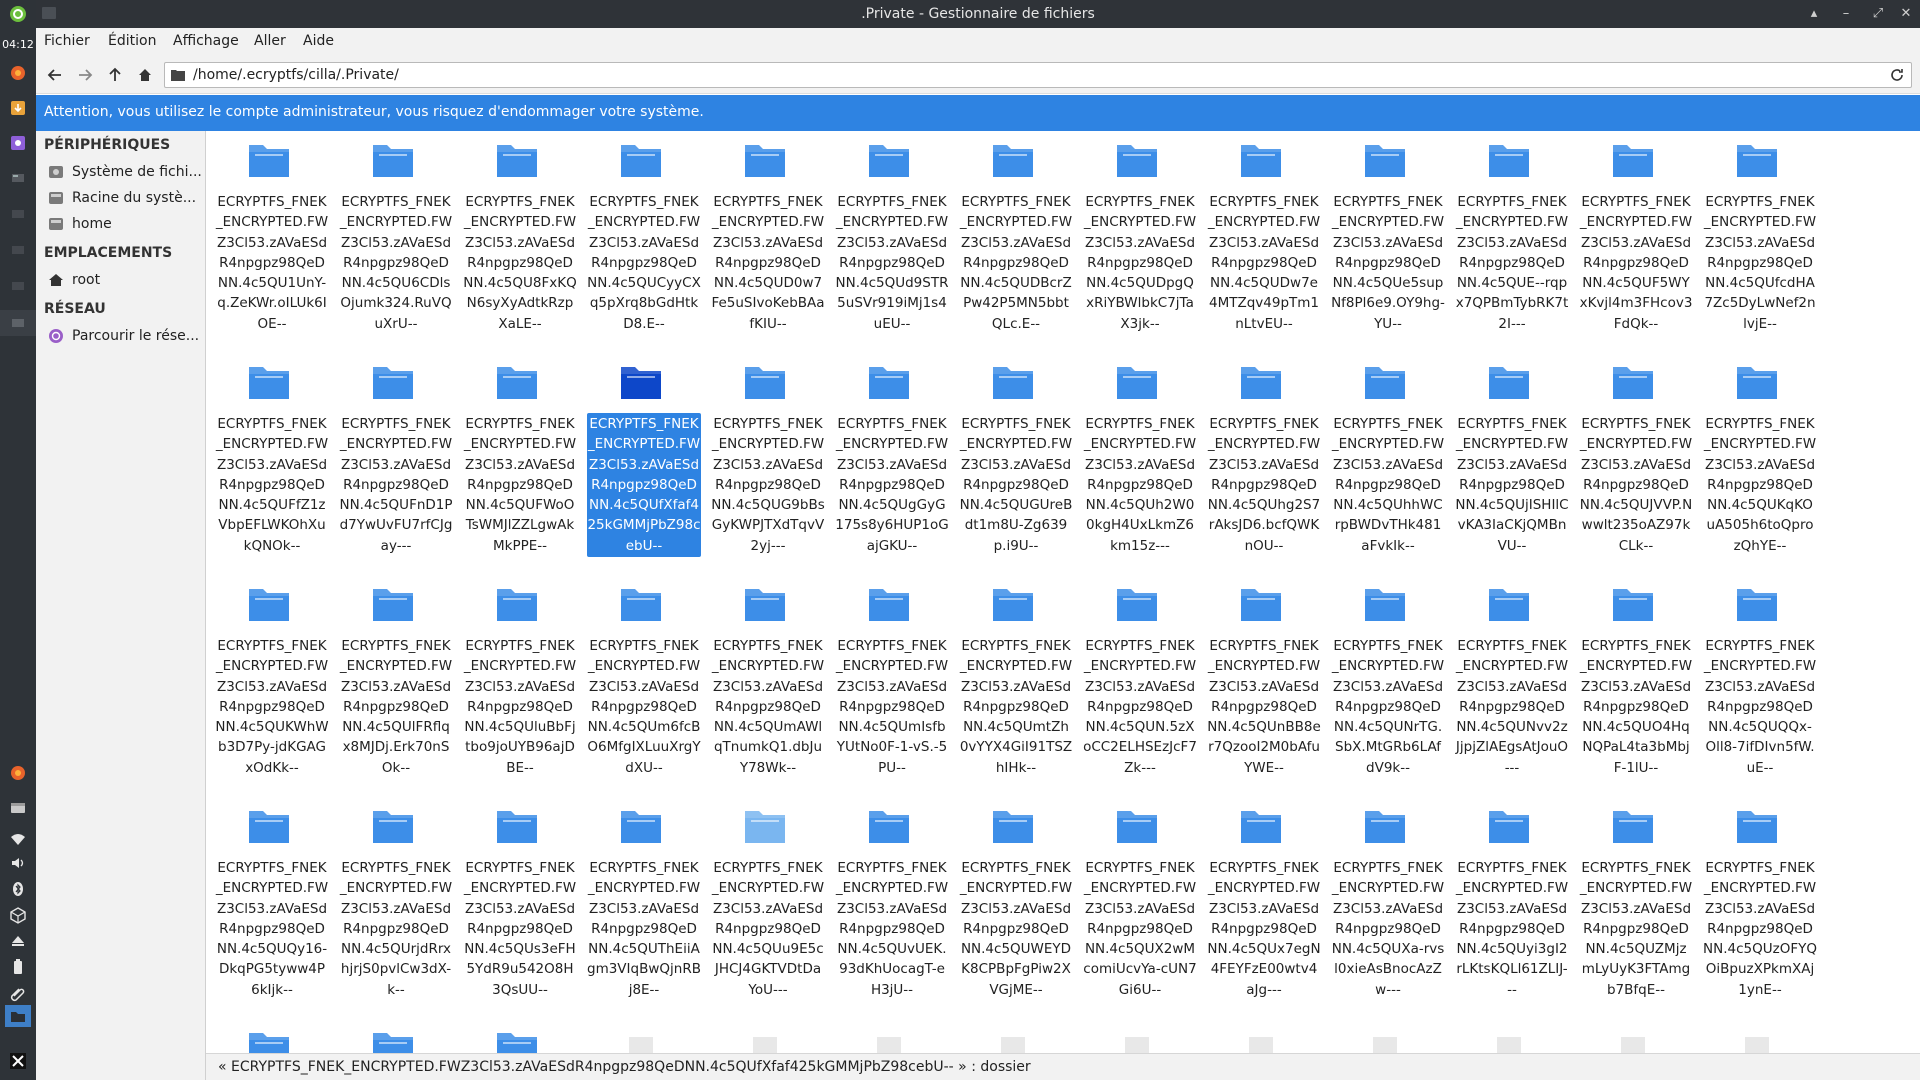  Describe the element at coordinates (18, 108) in the screenshot. I see `download-launcher` at that location.